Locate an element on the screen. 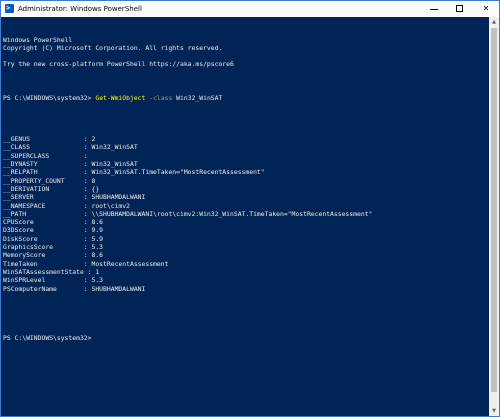  output-line: GraphicsScore : 5.3 is located at coordinates (53, 247).